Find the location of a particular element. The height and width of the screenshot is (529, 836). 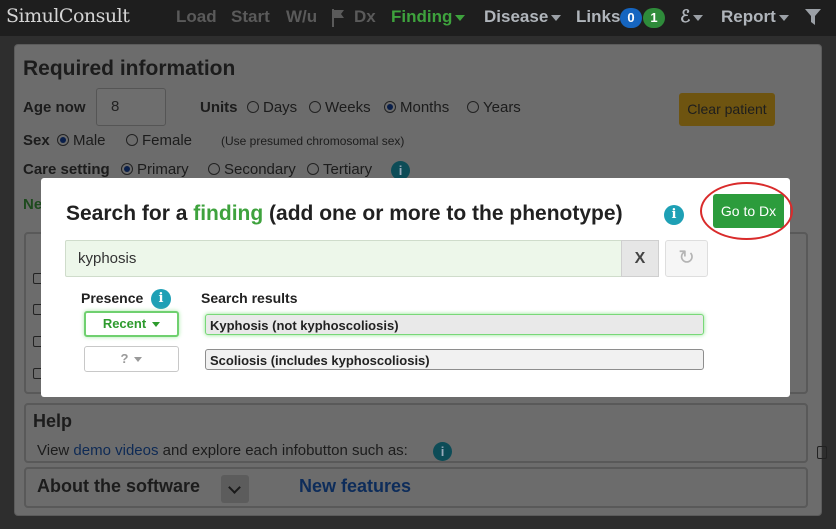

age-label: Age now is located at coordinates (54, 107).